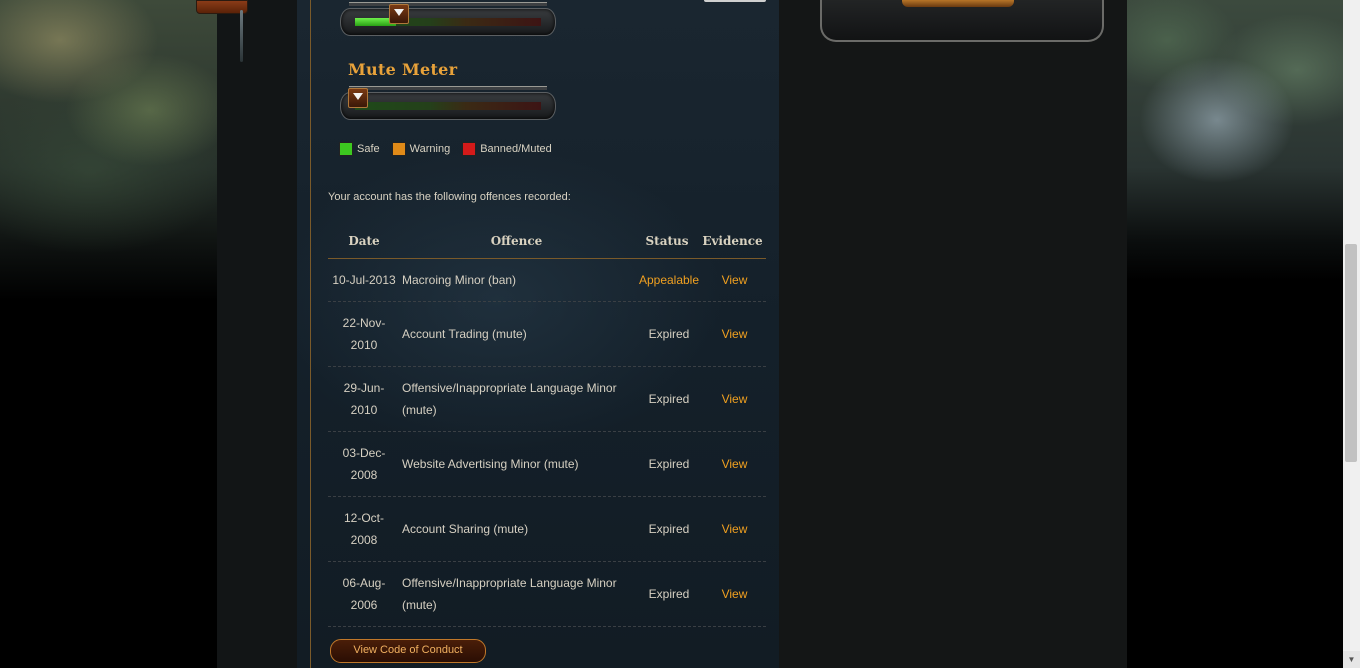  I want to click on legend-label: Safe, so click(368, 149).